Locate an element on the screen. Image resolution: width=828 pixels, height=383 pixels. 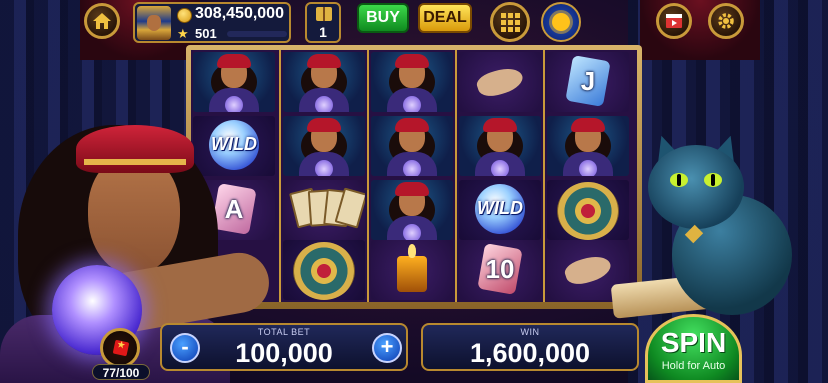
bonus-count: 1 is located at coordinates (323, 32).